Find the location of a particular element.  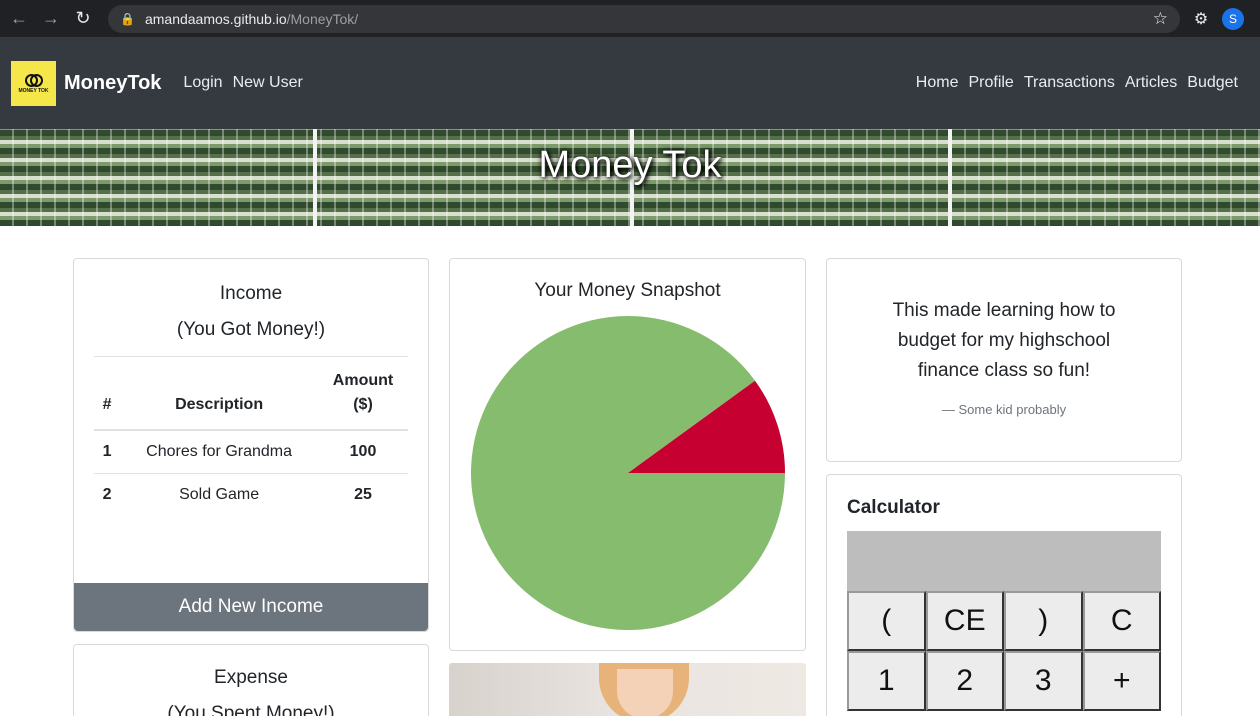

expense-card: Expense (You Spent Money!) is located at coordinates (251, 680).